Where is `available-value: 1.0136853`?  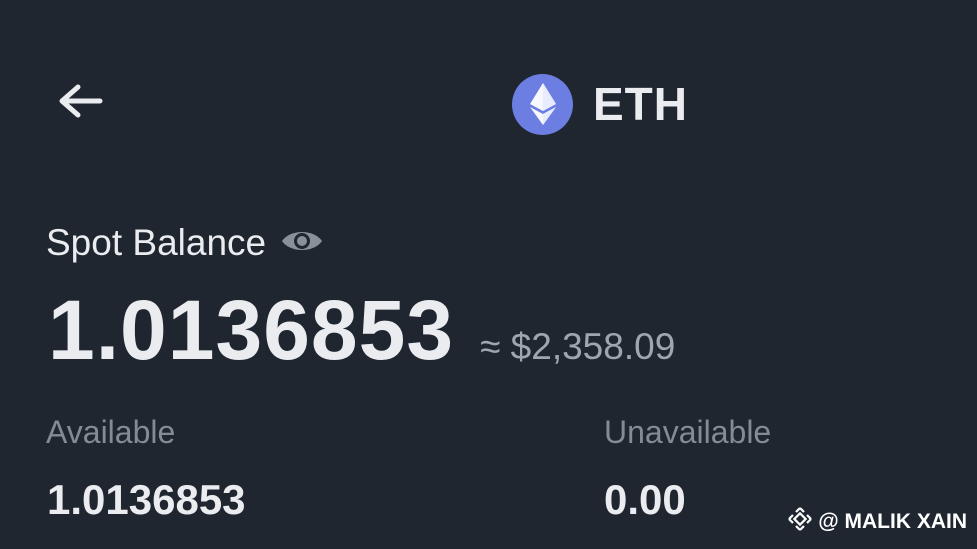 available-value: 1.0136853 is located at coordinates (146, 499).